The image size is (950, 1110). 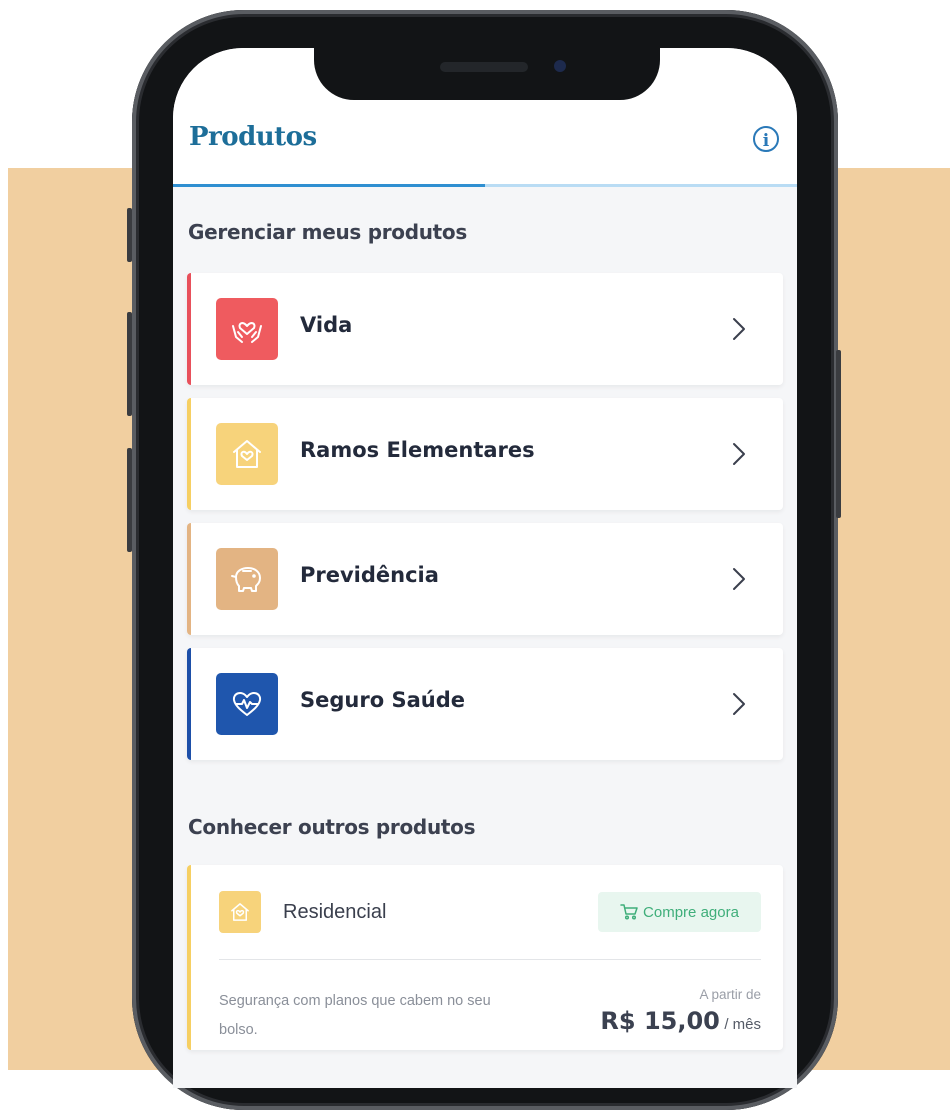 What do you see at coordinates (485, 329) in the screenshot?
I see `product-item-vida: Vida` at bounding box center [485, 329].